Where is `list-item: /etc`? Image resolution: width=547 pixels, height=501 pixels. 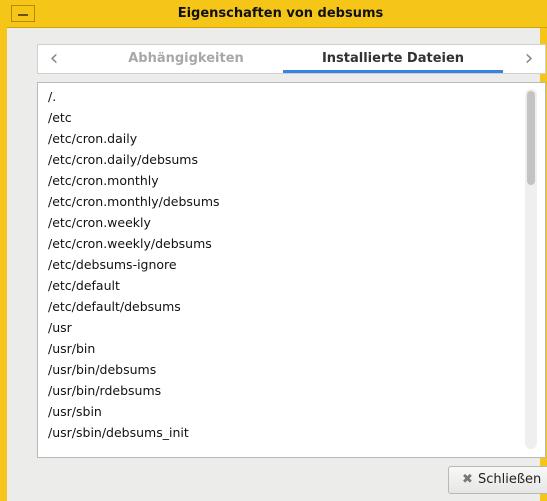
list-item: /etc is located at coordinates (291, 117).